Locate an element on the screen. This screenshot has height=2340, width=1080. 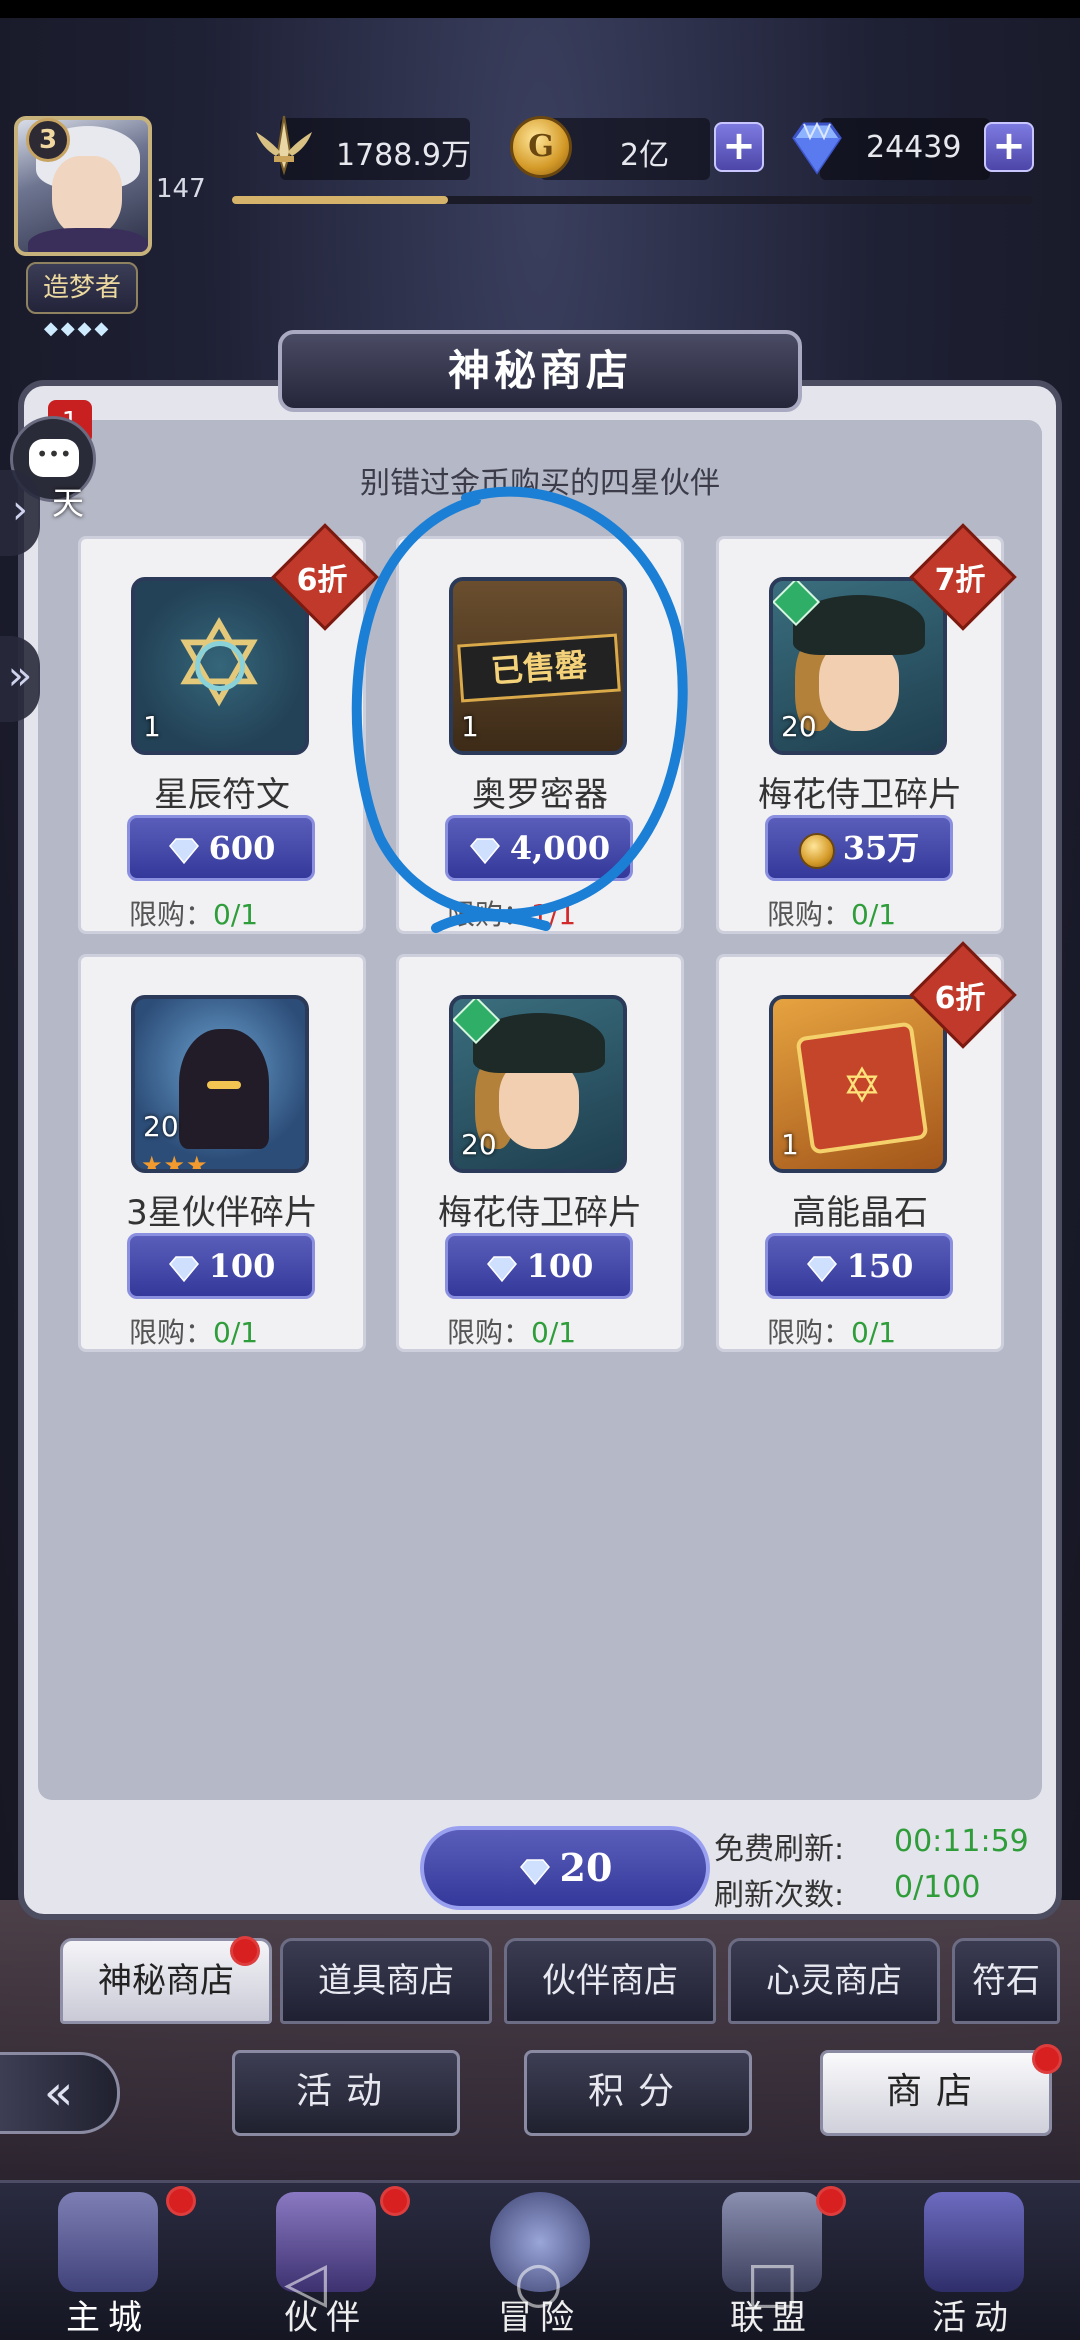
system-back-icon: ◁ is located at coordinates (305, 2282).